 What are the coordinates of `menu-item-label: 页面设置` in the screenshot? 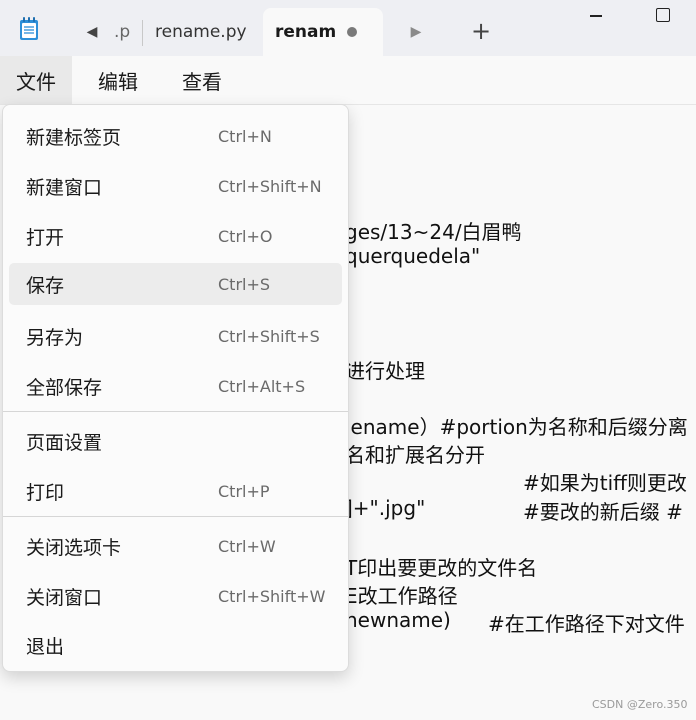 It's located at (64, 442).